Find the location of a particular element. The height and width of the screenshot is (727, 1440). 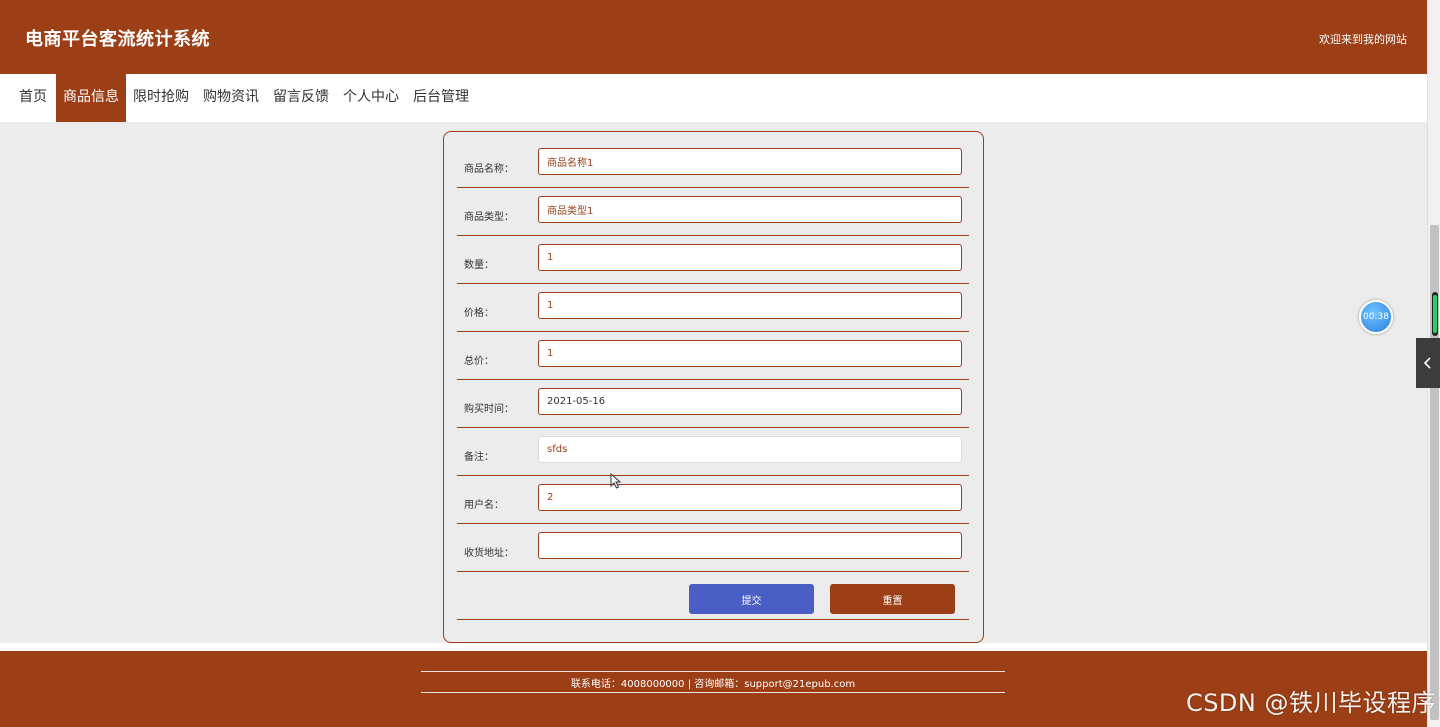

form-row-product-name: 商品名称： is located at coordinates (713, 164).